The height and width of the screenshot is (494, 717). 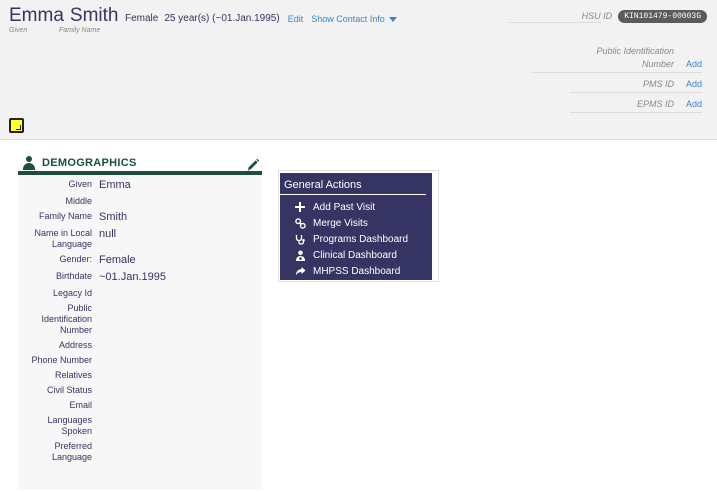 What do you see at coordinates (140, 426) in the screenshot?
I see `demographics-field-row: Languages Spoken` at bounding box center [140, 426].